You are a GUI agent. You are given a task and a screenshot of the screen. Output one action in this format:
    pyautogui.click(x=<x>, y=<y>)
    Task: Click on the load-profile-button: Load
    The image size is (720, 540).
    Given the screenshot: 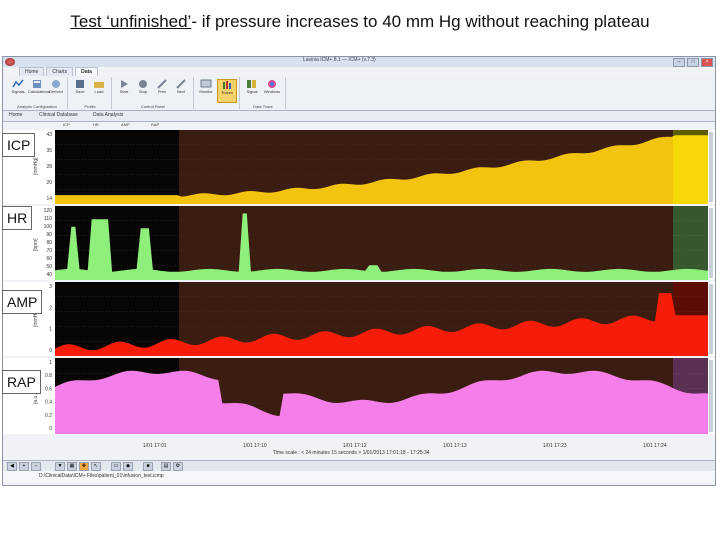 What is the action you would take?
    pyautogui.click(x=99, y=90)
    